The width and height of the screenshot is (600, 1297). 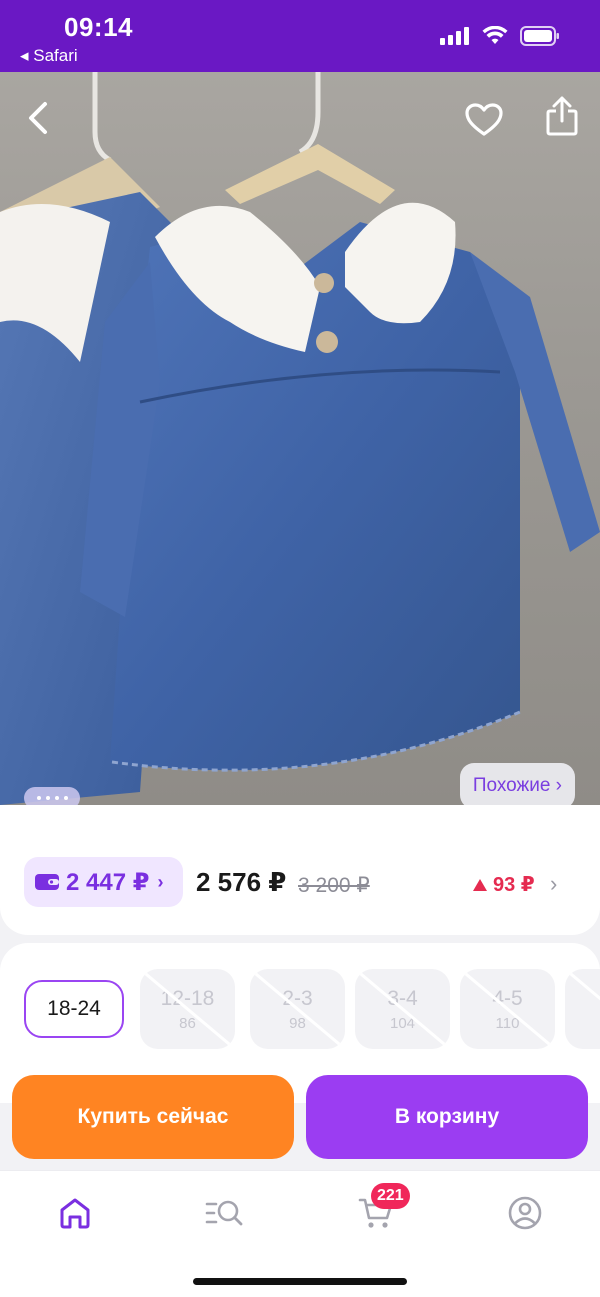 I want to click on price-details-chevron: ›, so click(x=553, y=884).